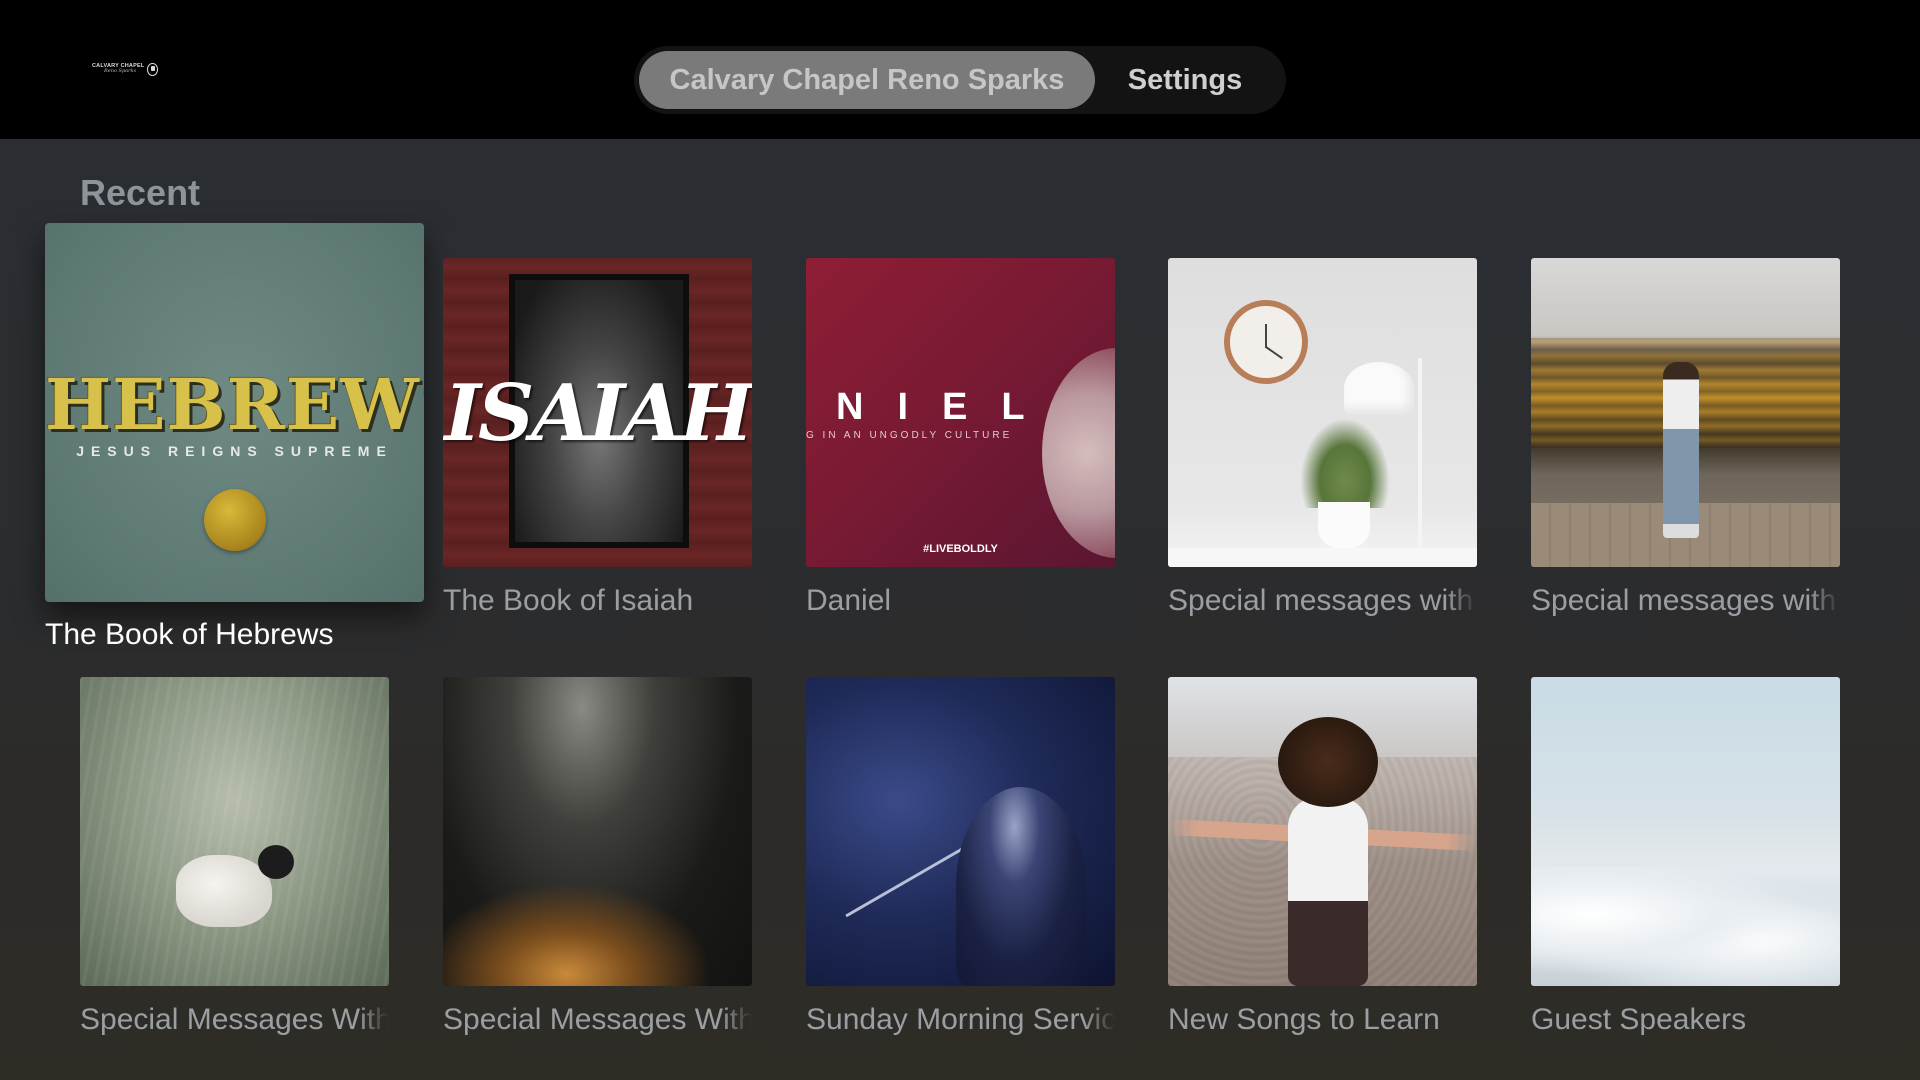 This screenshot has height=1080, width=1920. What do you see at coordinates (1685, 831) in the screenshot?
I see `tile-guest-speakers` at bounding box center [1685, 831].